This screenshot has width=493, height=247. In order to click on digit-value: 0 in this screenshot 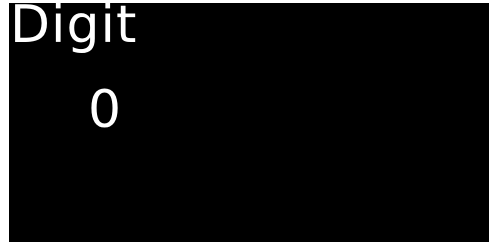, I will do `click(105, 110)`.